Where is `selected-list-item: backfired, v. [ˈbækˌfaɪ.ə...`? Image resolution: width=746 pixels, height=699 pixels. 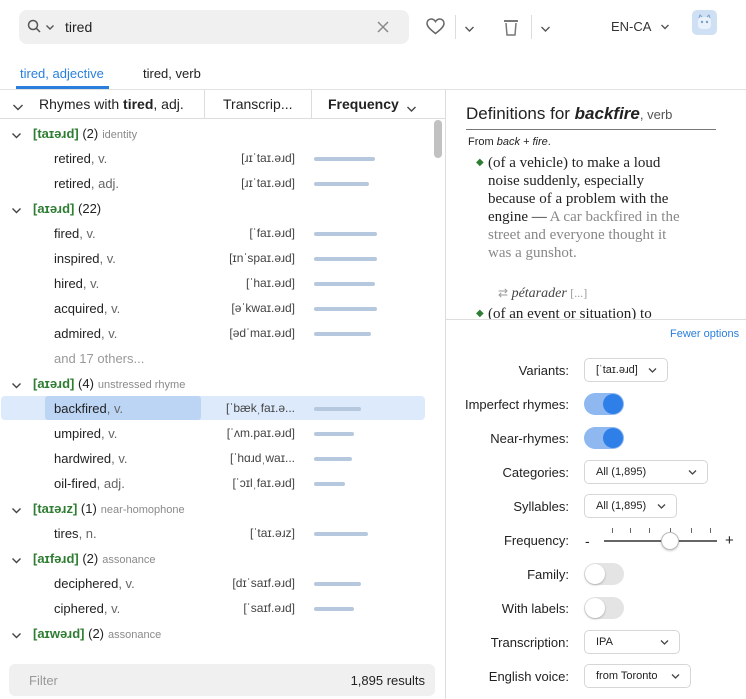
selected-list-item: backfired, v. [ˈbækˌfaɪ.ə... is located at coordinates (216, 408).